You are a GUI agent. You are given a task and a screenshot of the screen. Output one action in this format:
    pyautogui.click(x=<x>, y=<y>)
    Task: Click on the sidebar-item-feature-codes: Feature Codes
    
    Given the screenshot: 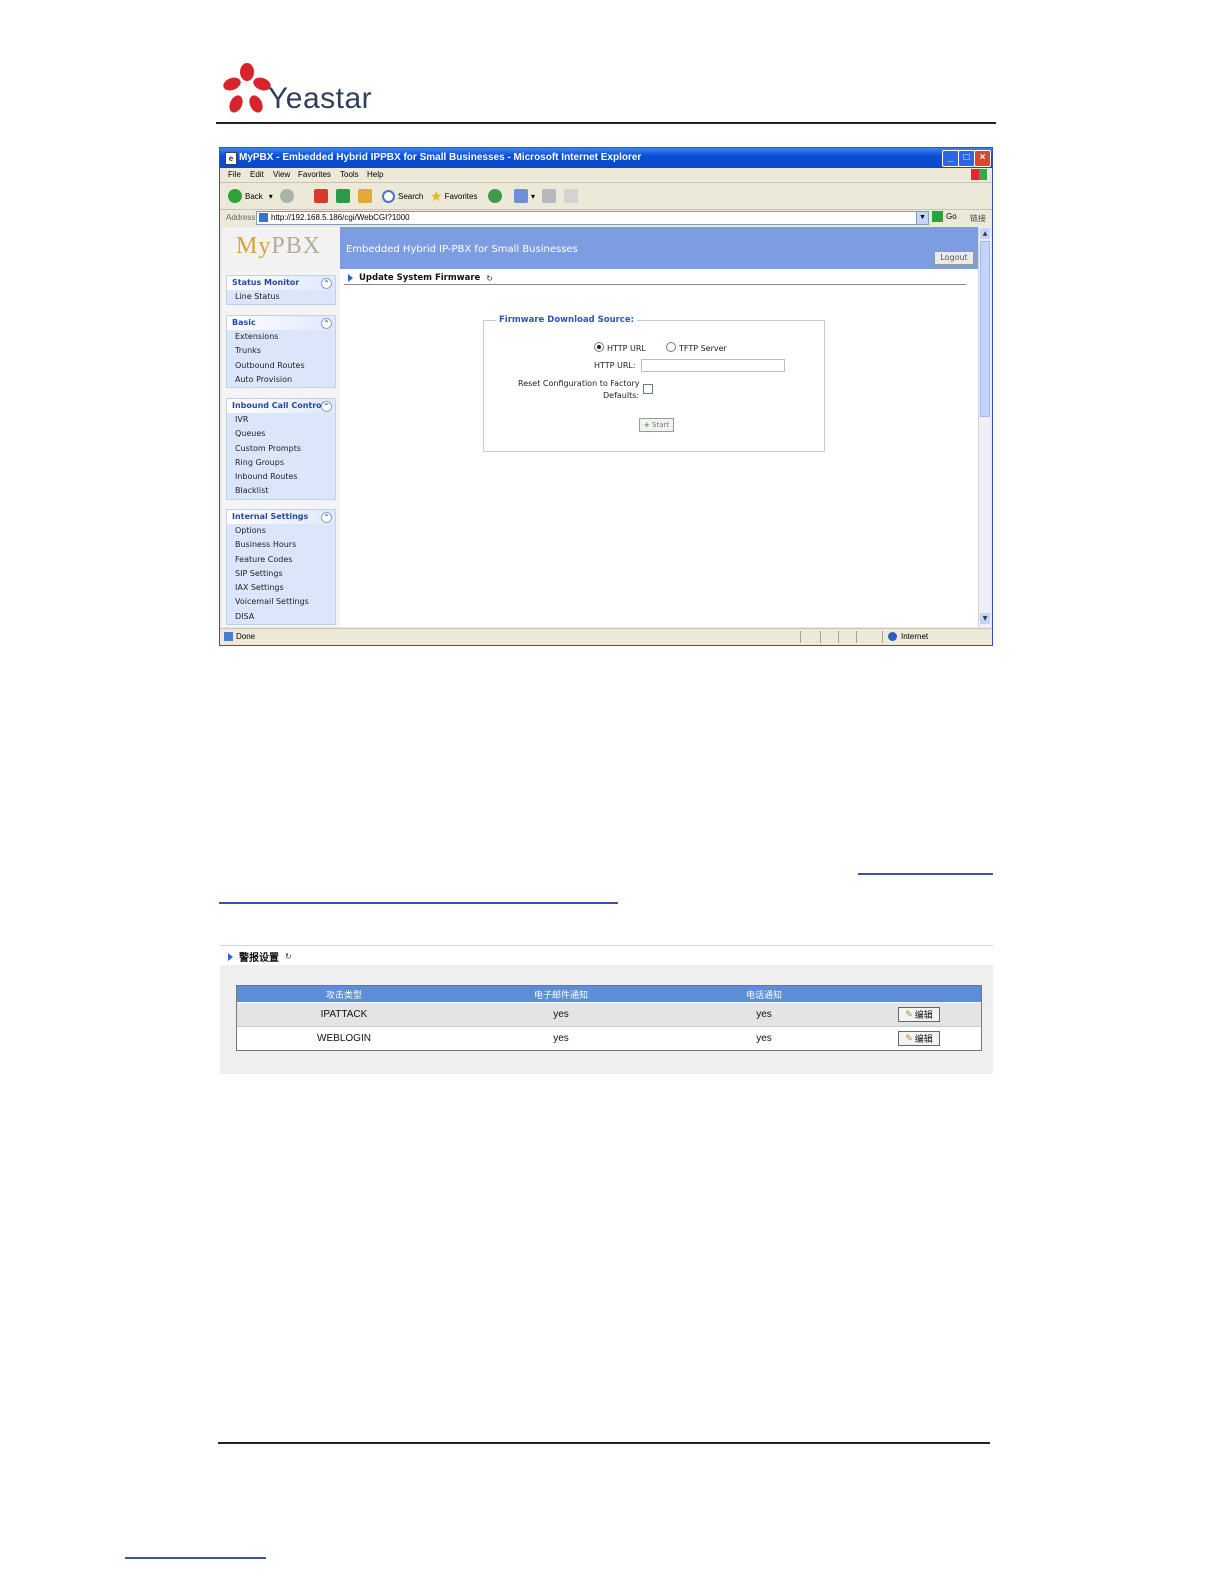 What is the action you would take?
    pyautogui.click(x=281, y=560)
    